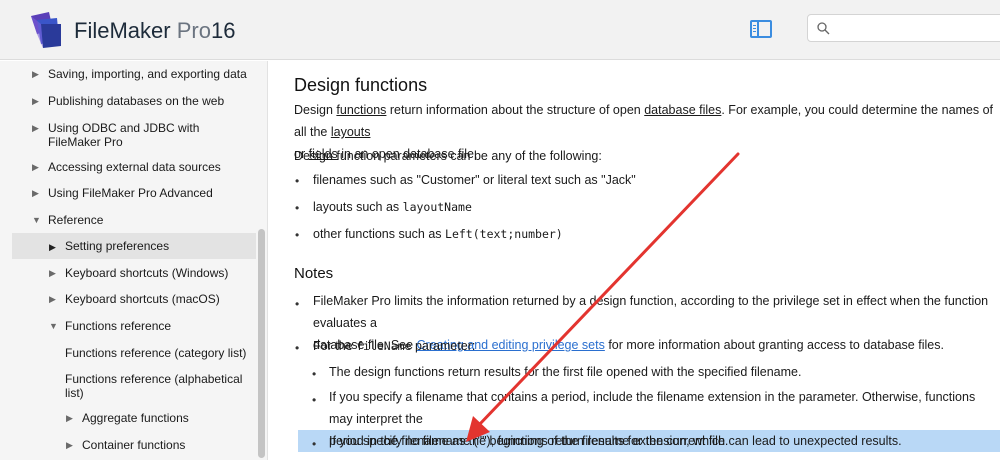 The height and width of the screenshot is (460, 1000). Describe the element at coordinates (315, 110) in the screenshot. I see `intro-text: Design` at that location.